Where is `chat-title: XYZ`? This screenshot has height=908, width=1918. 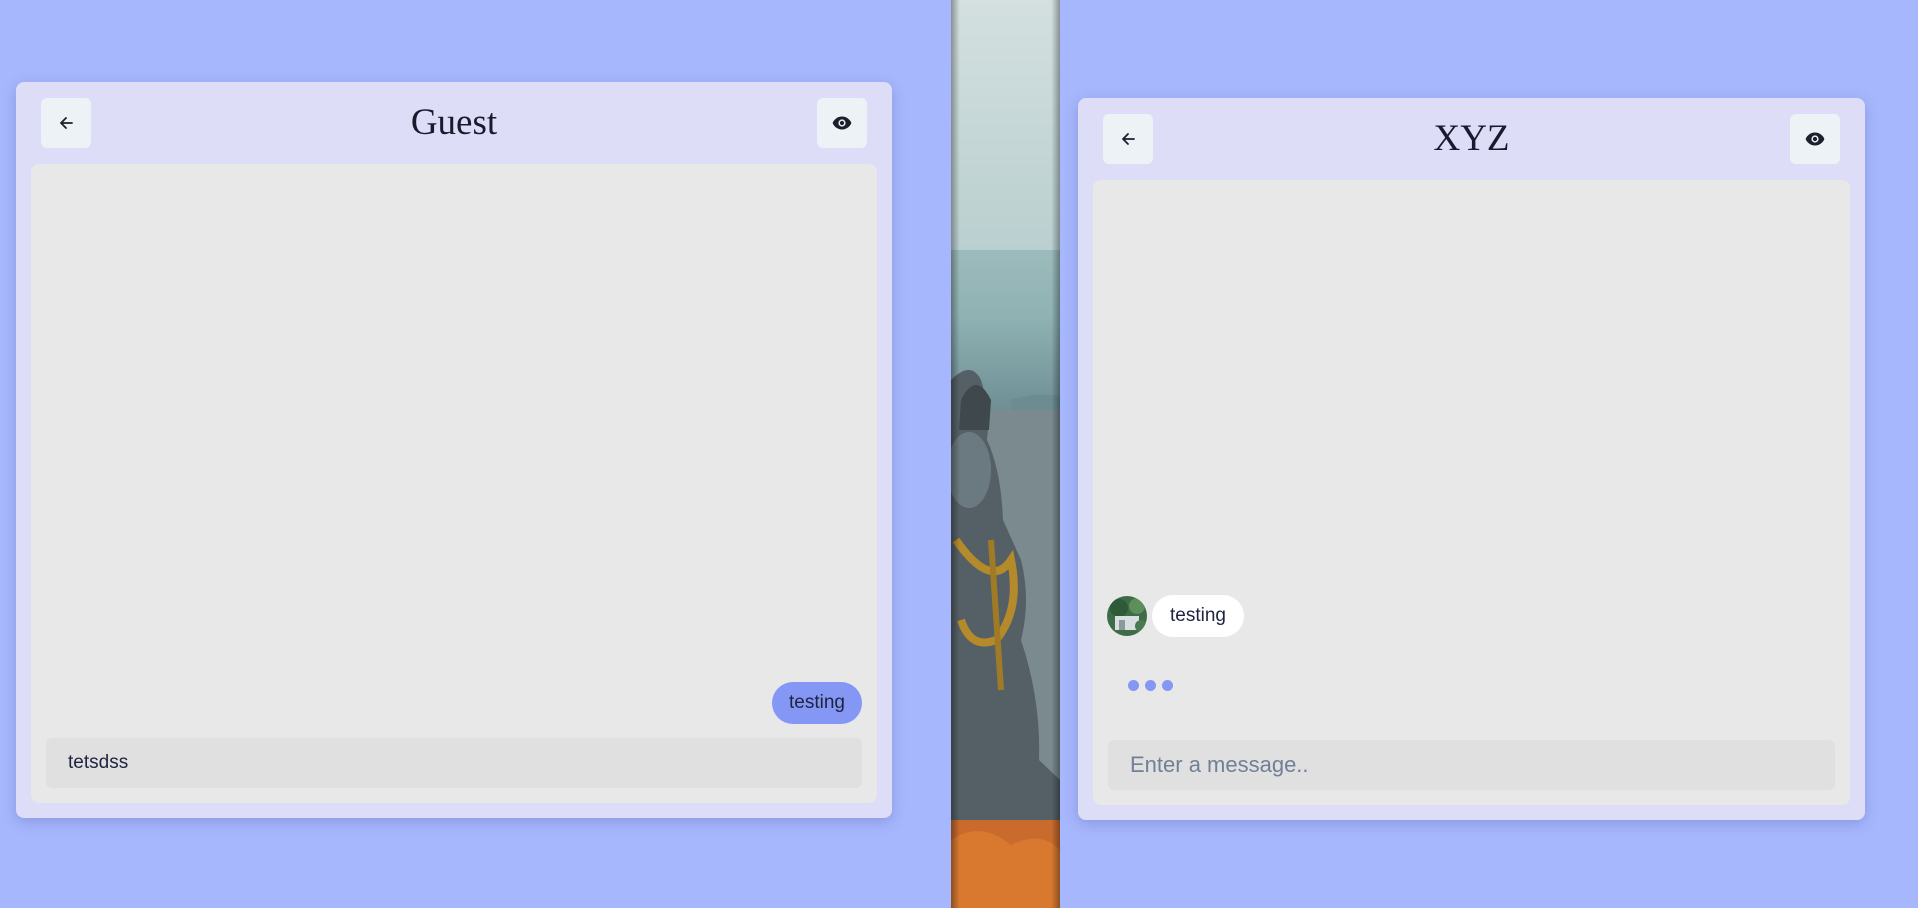 chat-title: XYZ is located at coordinates (1471, 138).